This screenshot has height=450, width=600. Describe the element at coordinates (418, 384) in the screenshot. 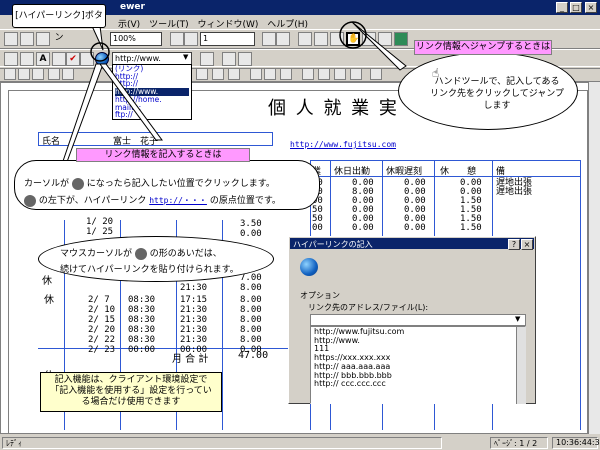

I see `list-item: http:// ccc.ccc.ccc` at that location.